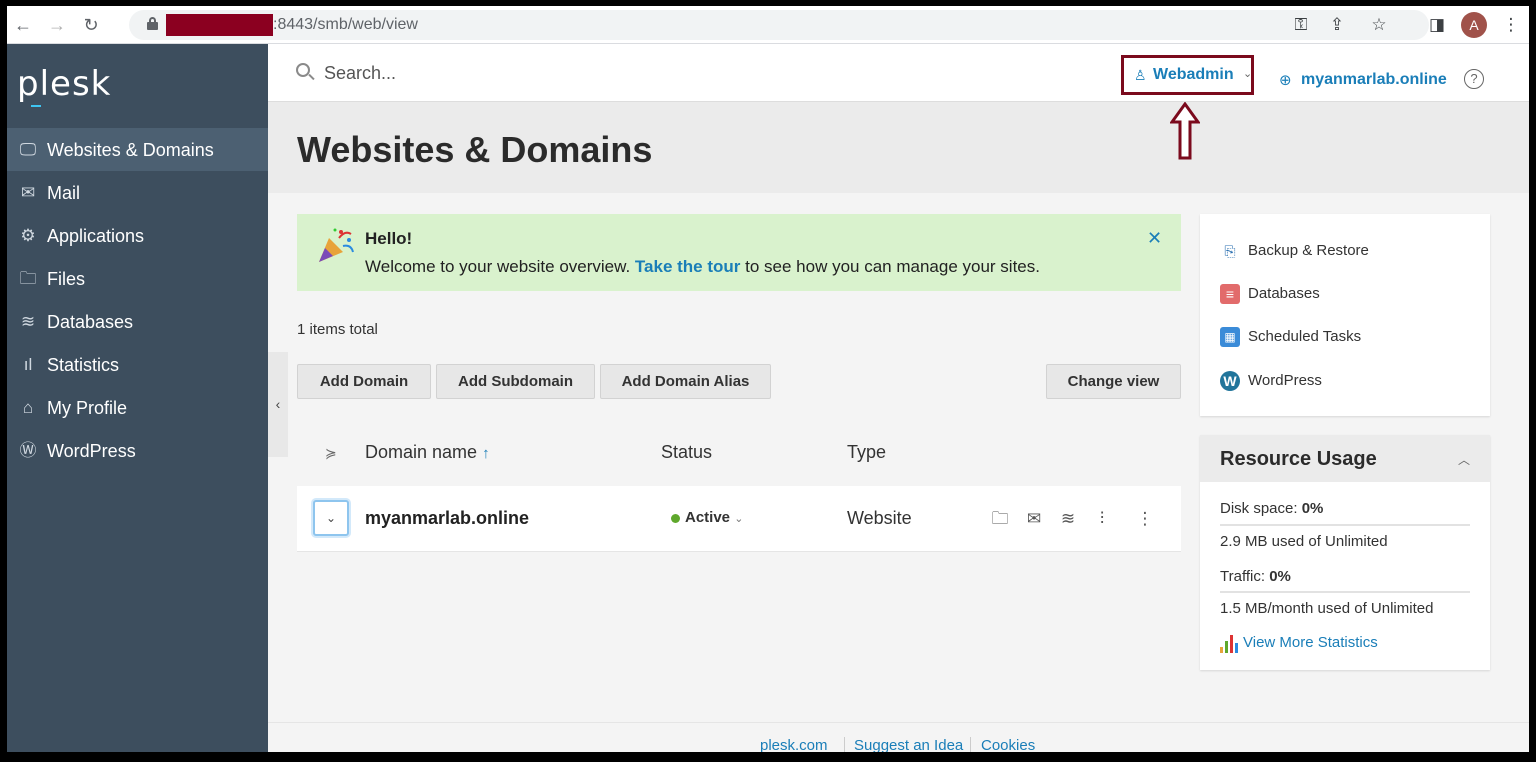 Image resolution: width=1536 pixels, height=762 pixels. I want to click on sidebar-item-mail: ✉ Mail, so click(137, 192).